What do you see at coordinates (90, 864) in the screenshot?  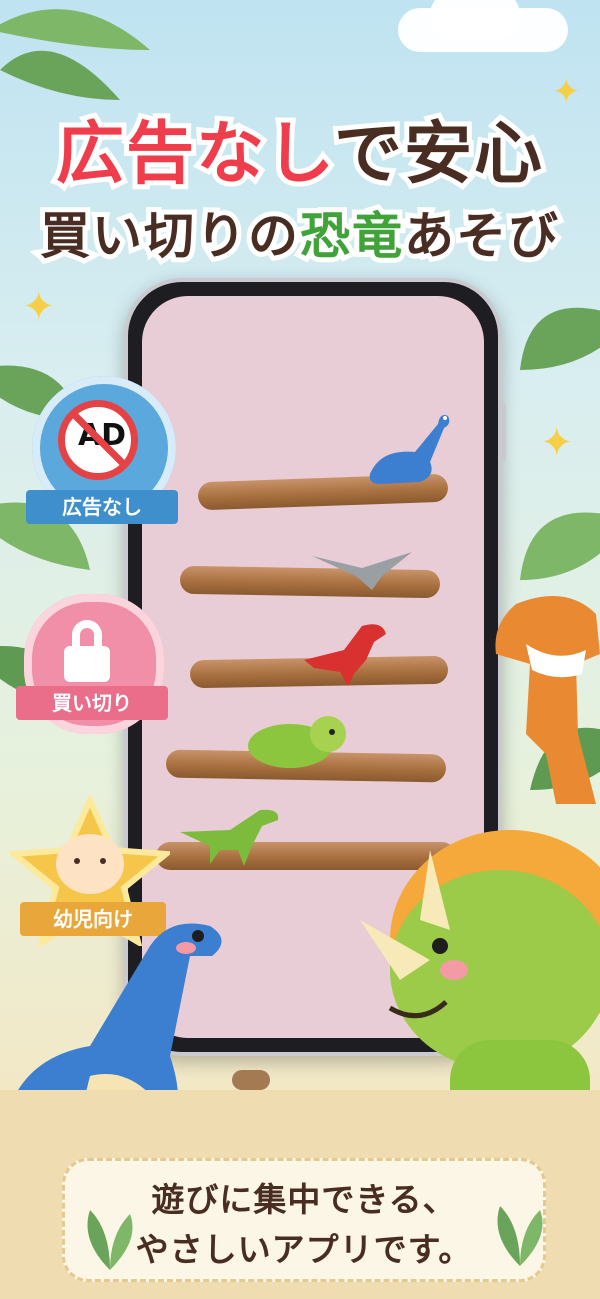 I see `baby-face-icon` at bounding box center [90, 864].